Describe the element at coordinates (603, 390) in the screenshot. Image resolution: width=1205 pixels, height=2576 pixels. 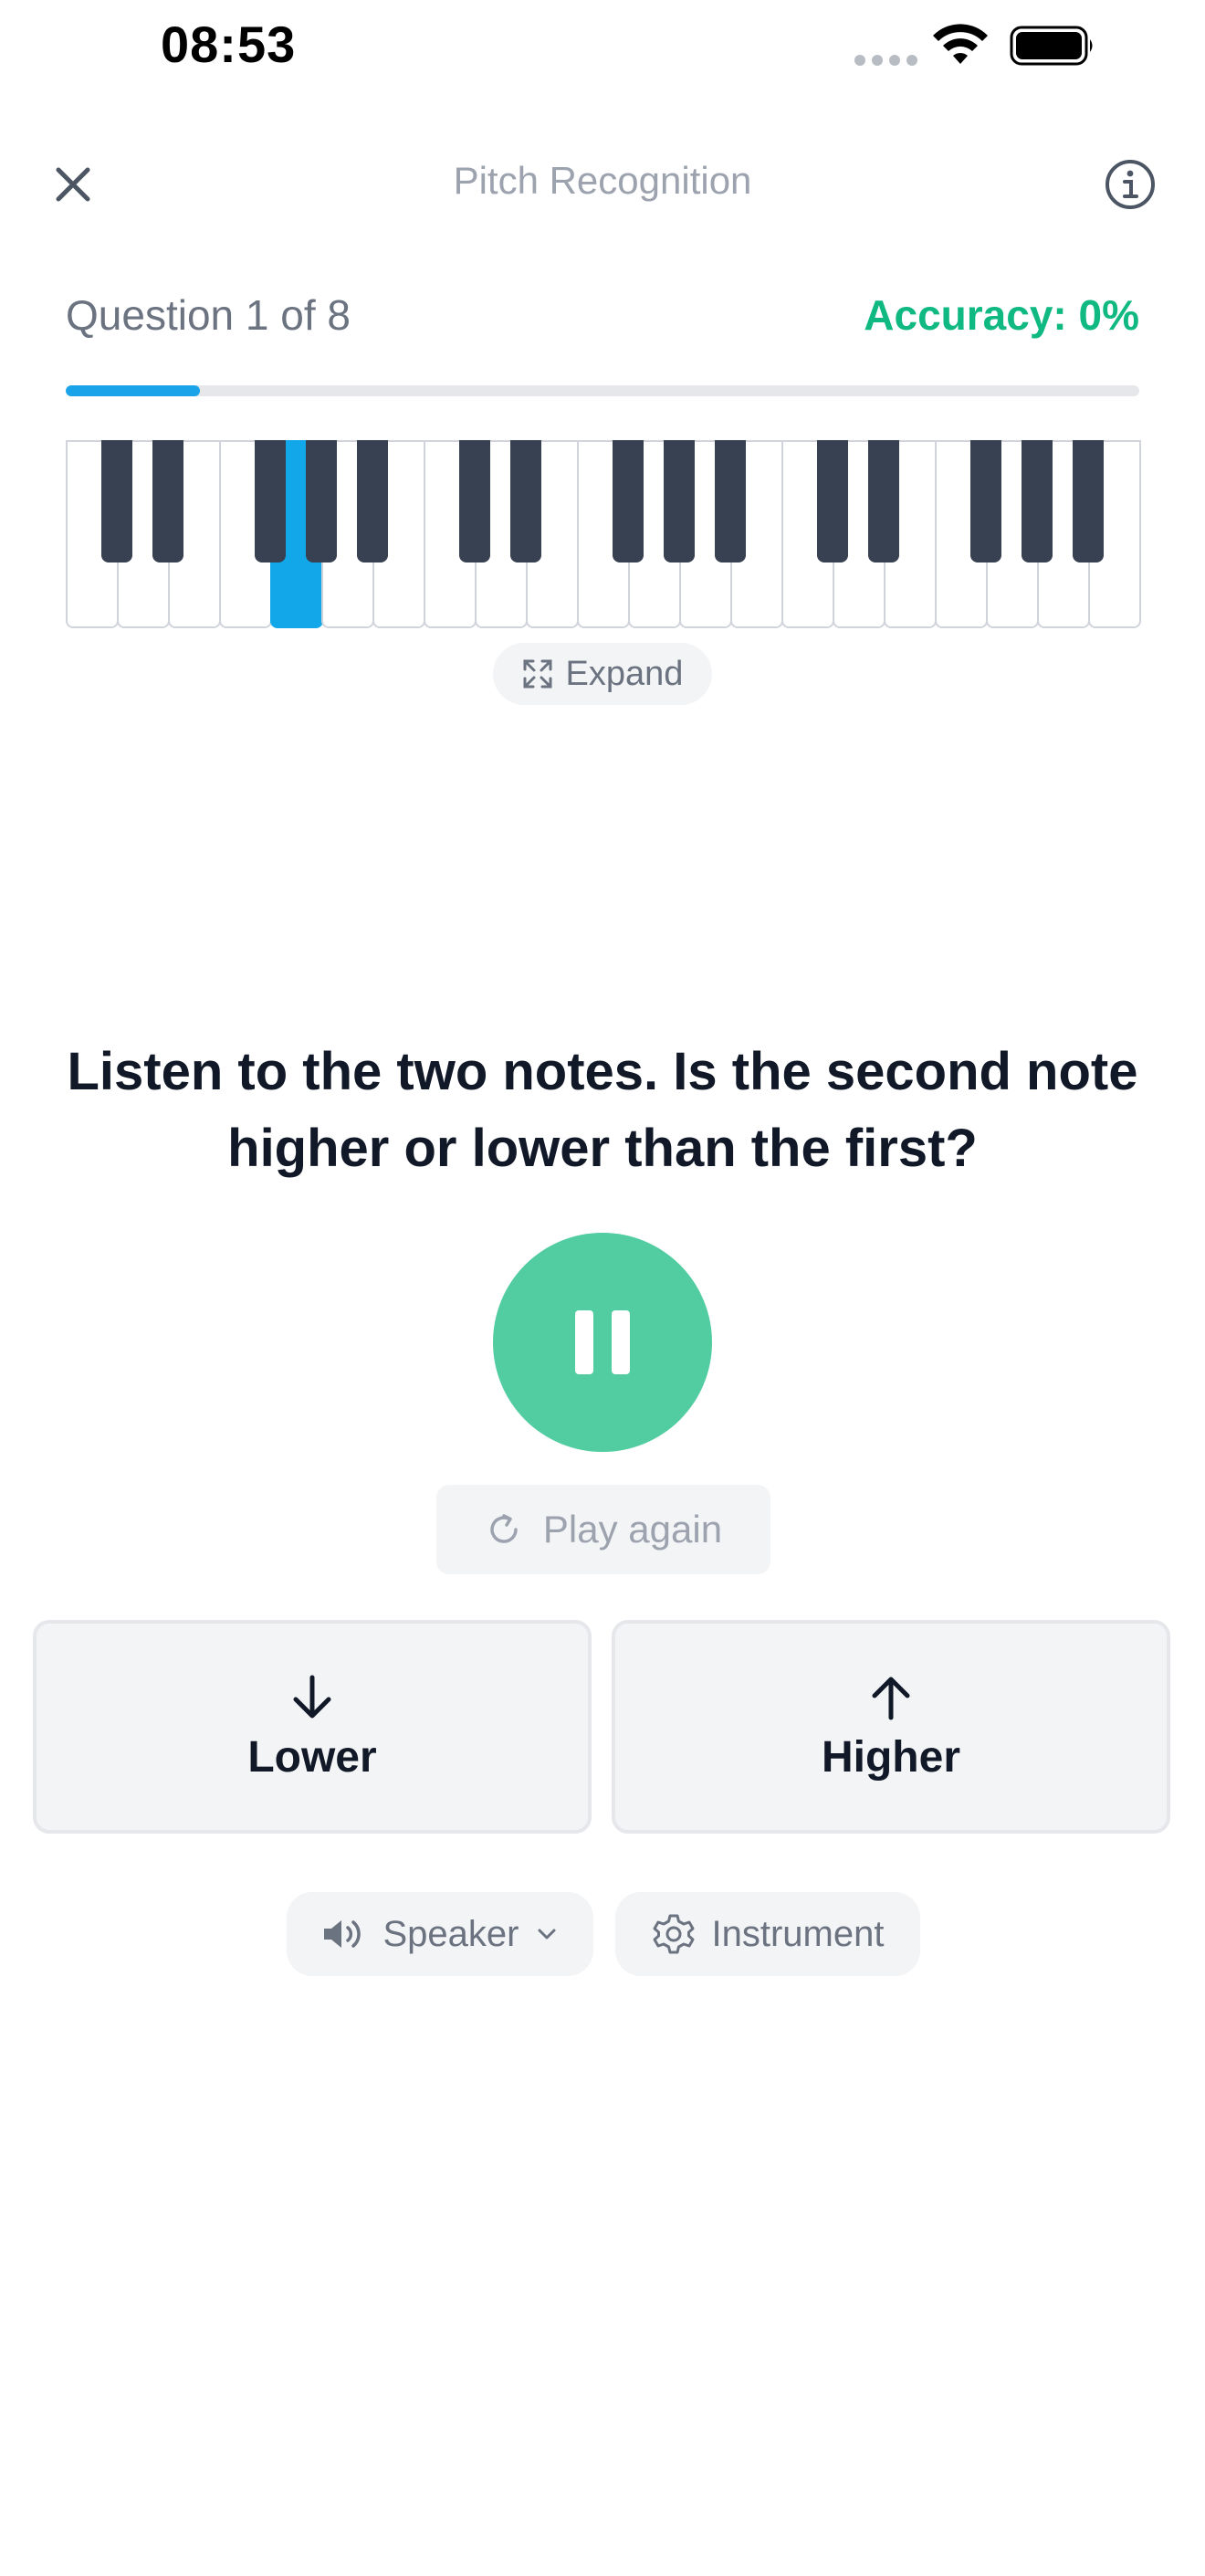
I see `progress-bar` at that location.